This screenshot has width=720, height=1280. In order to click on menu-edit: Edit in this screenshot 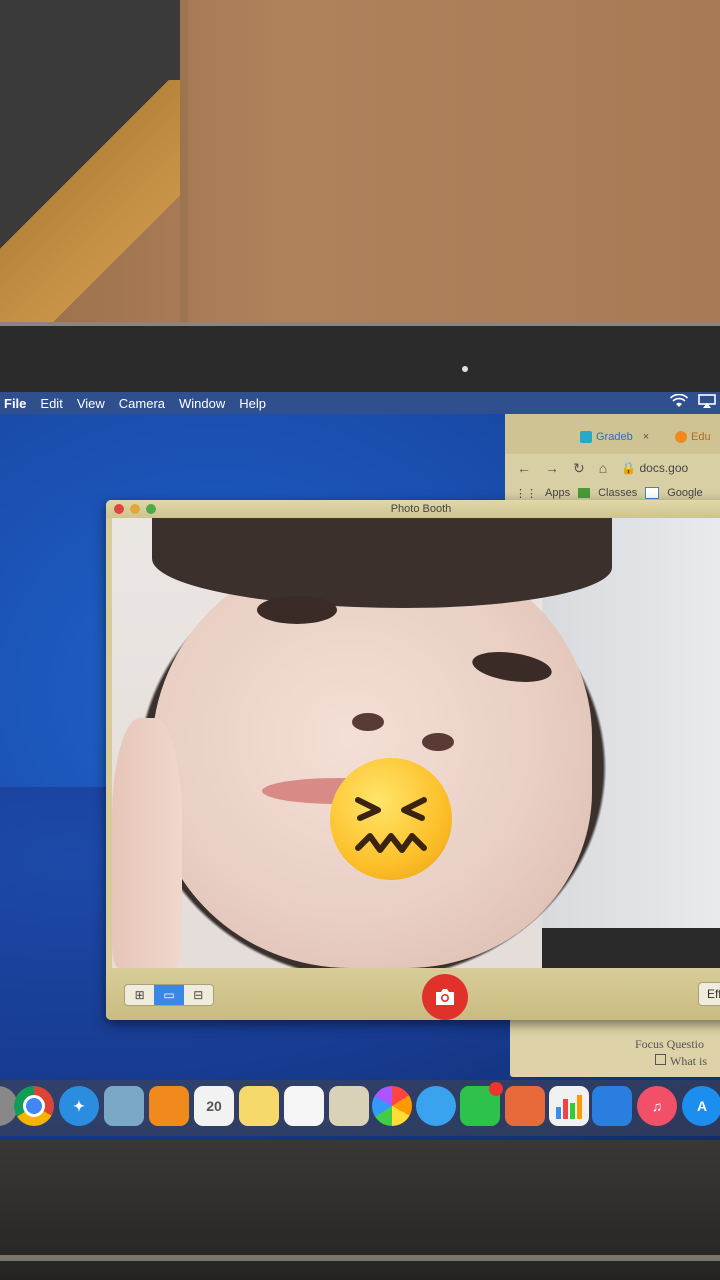, I will do `click(51, 403)`.